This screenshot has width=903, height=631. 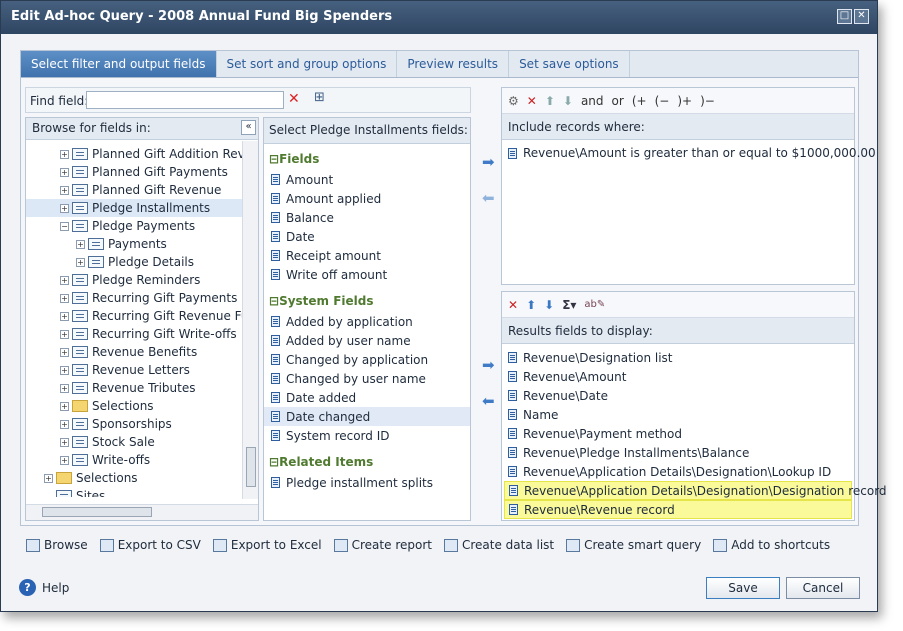 What do you see at coordinates (592, 101) in the screenshot?
I see `and-button: and` at bounding box center [592, 101].